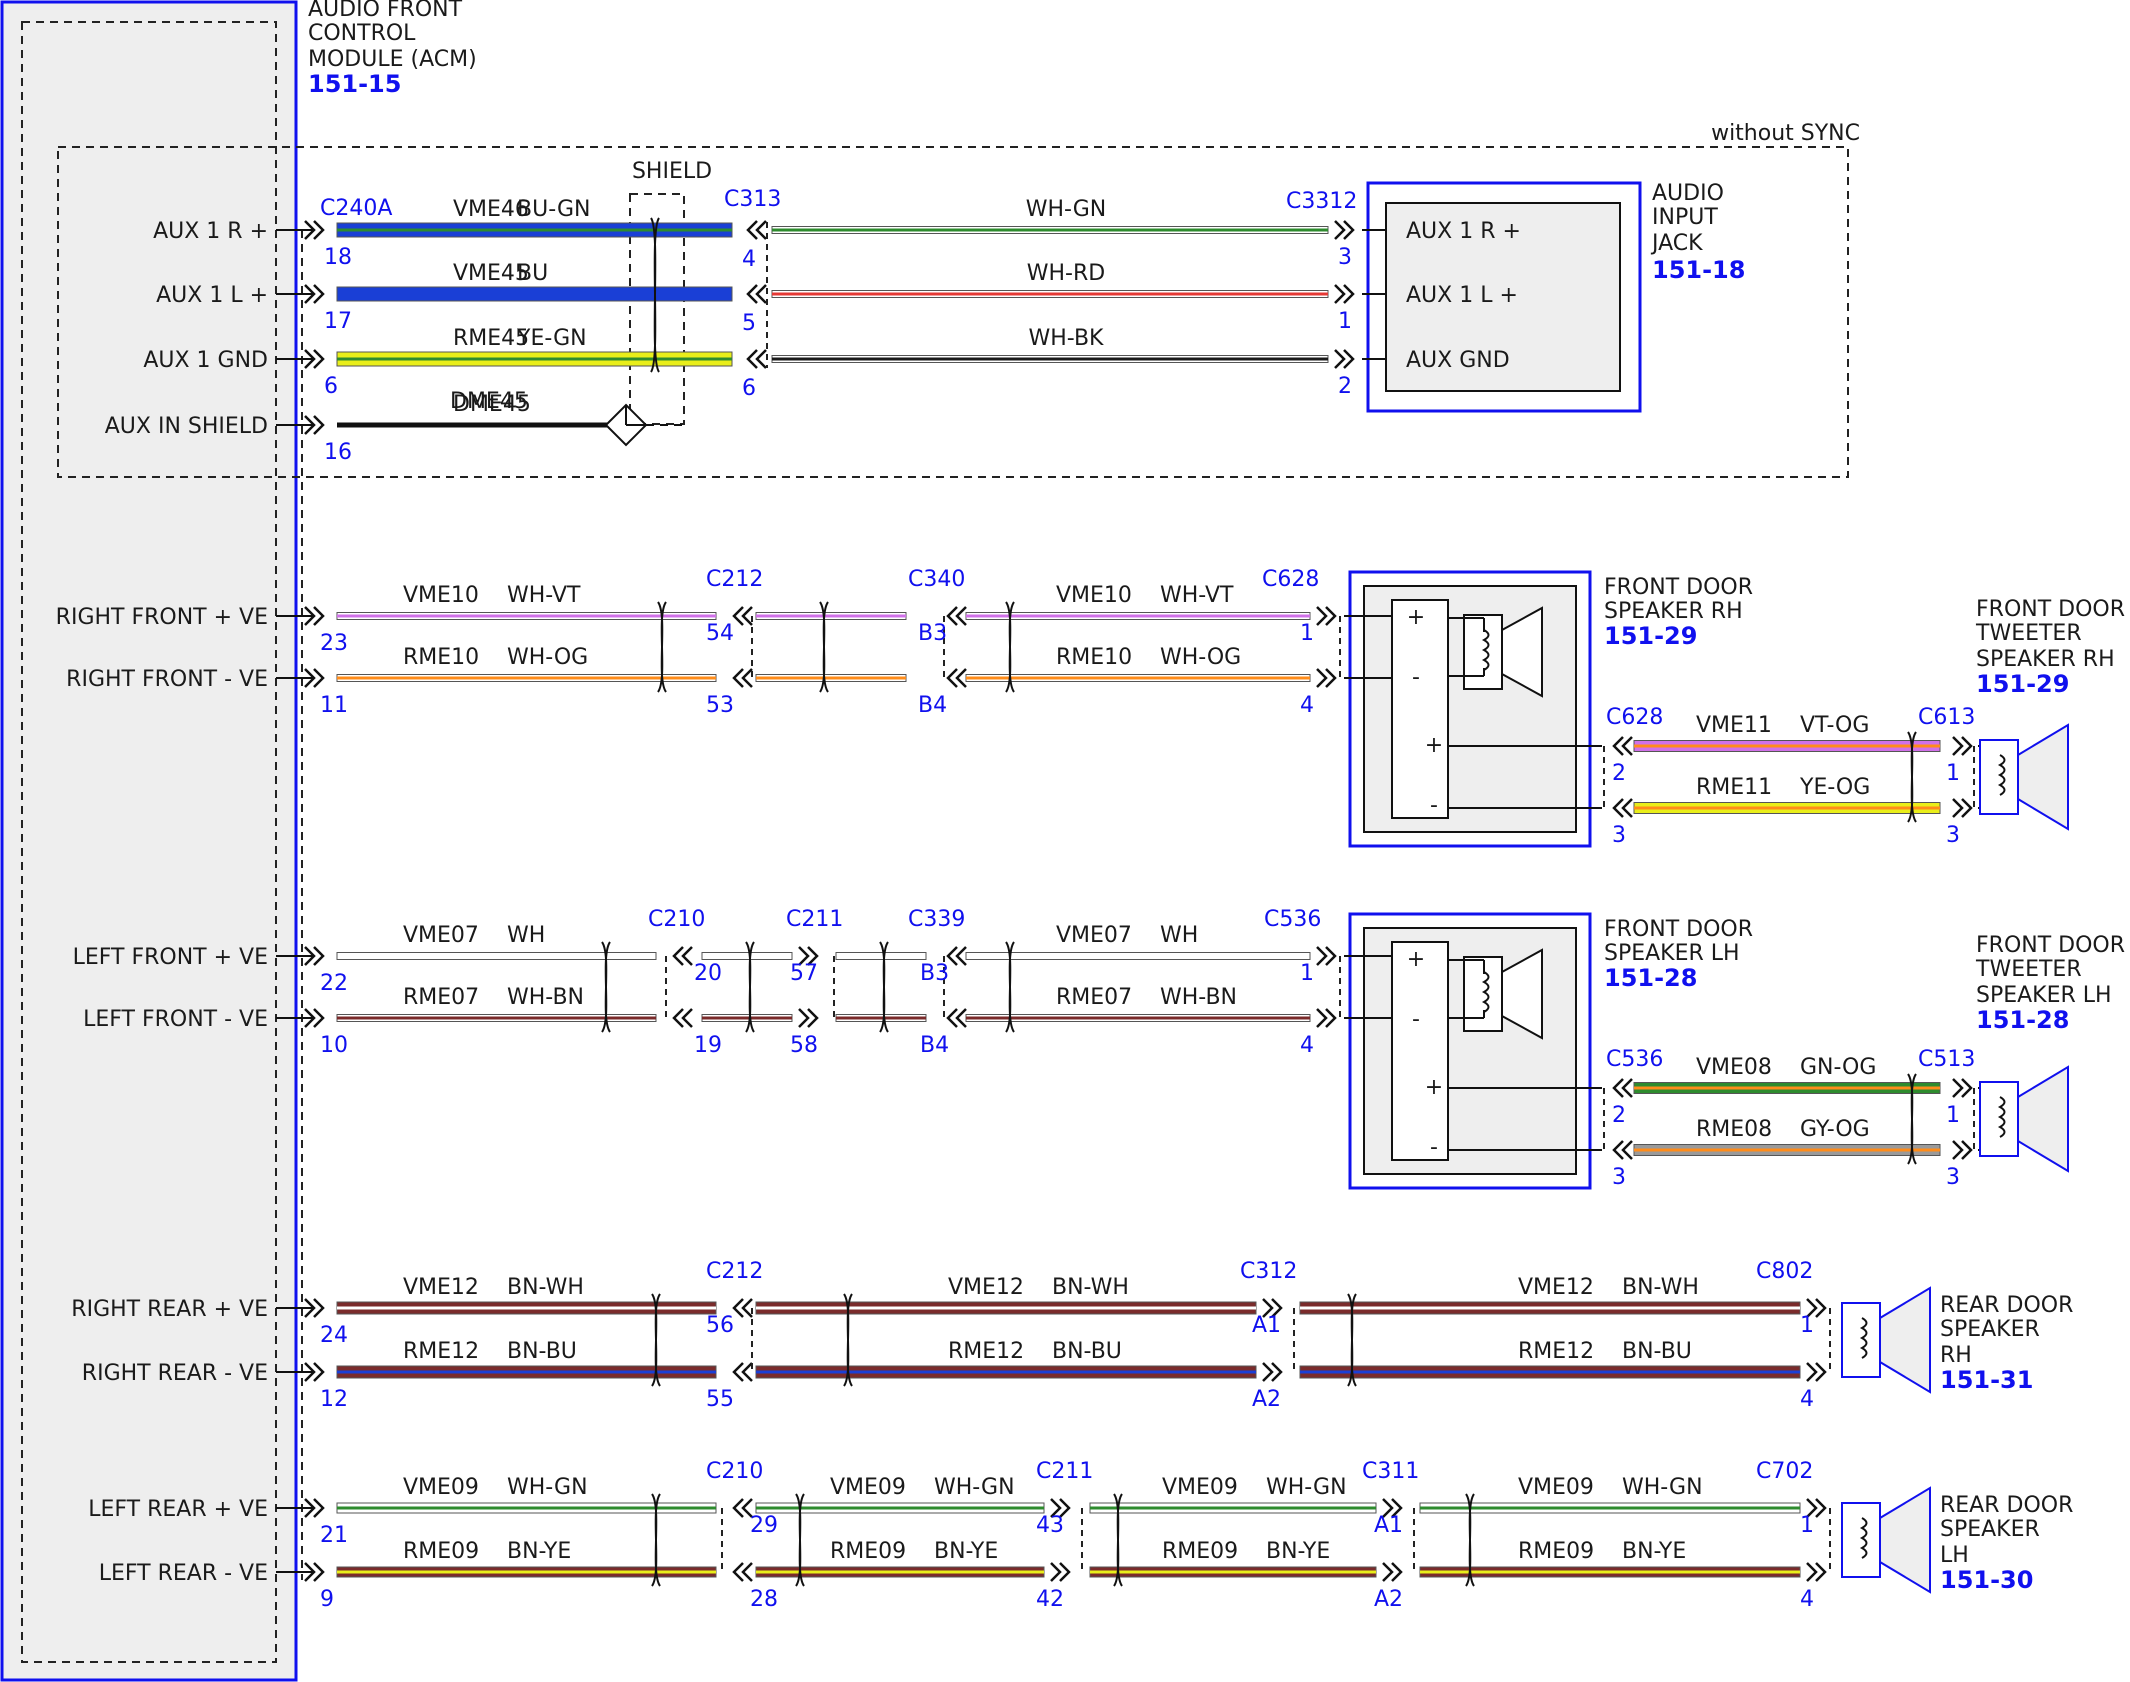 This screenshot has height=1682, width=2130. What do you see at coordinates (936, 919) in the screenshot?
I see `left-front-conn-label-2: C339` at bounding box center [936, 919].